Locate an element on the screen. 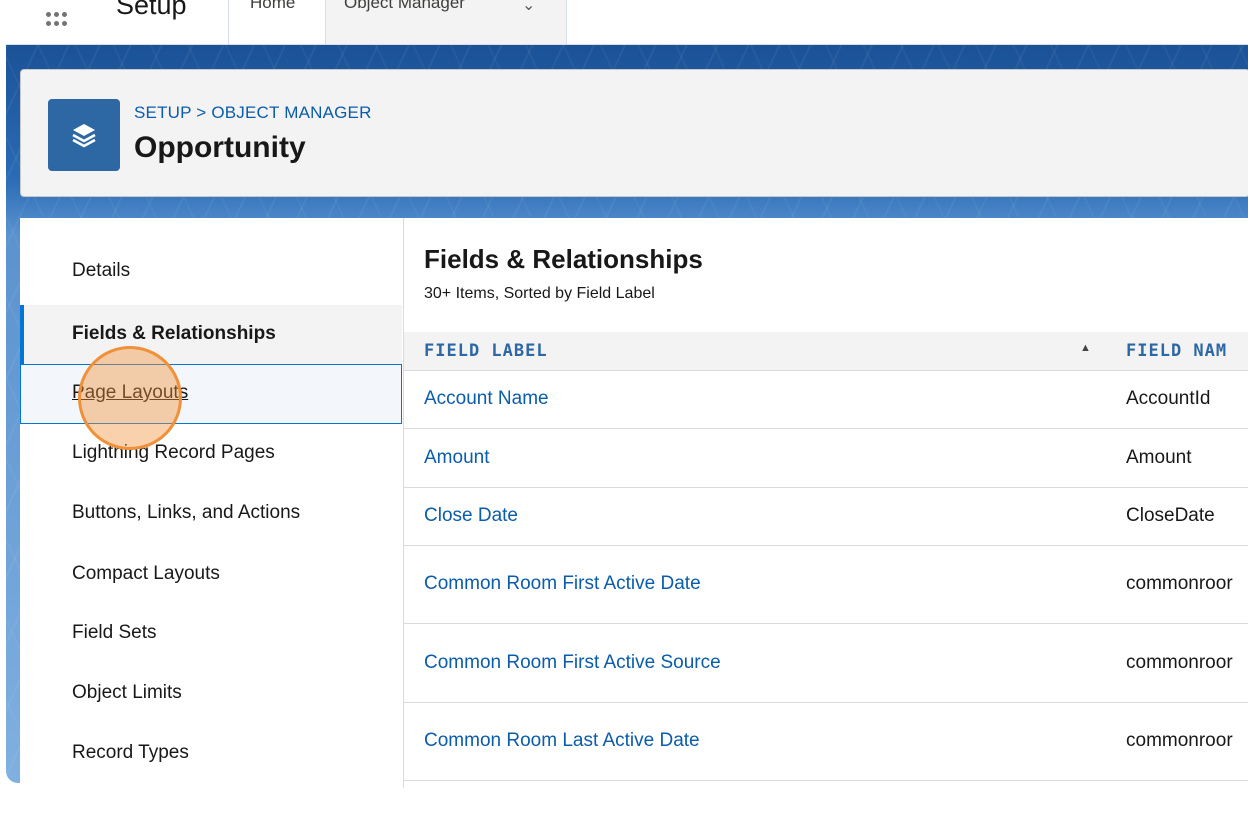 This screenshot has width=1248, height=814. sidebar-item-lightning-record-pages: Lightning Record Pages is located at coordinates (211, 454).